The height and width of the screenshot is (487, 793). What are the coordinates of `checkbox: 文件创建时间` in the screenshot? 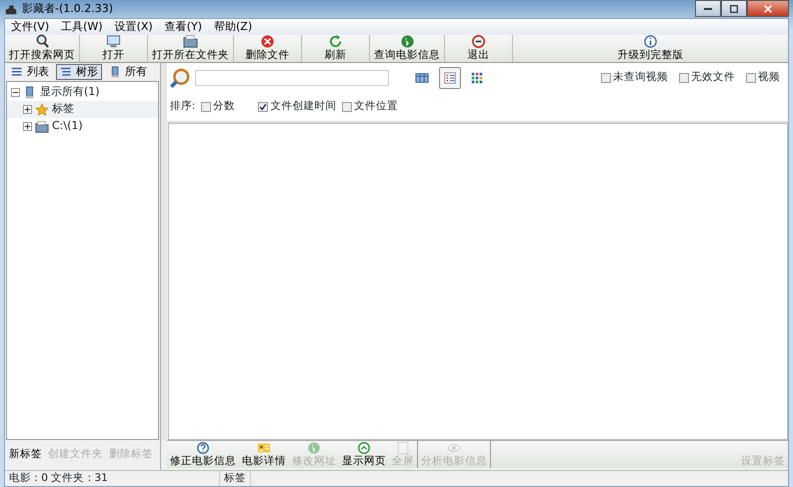 It's located at (297, 107).